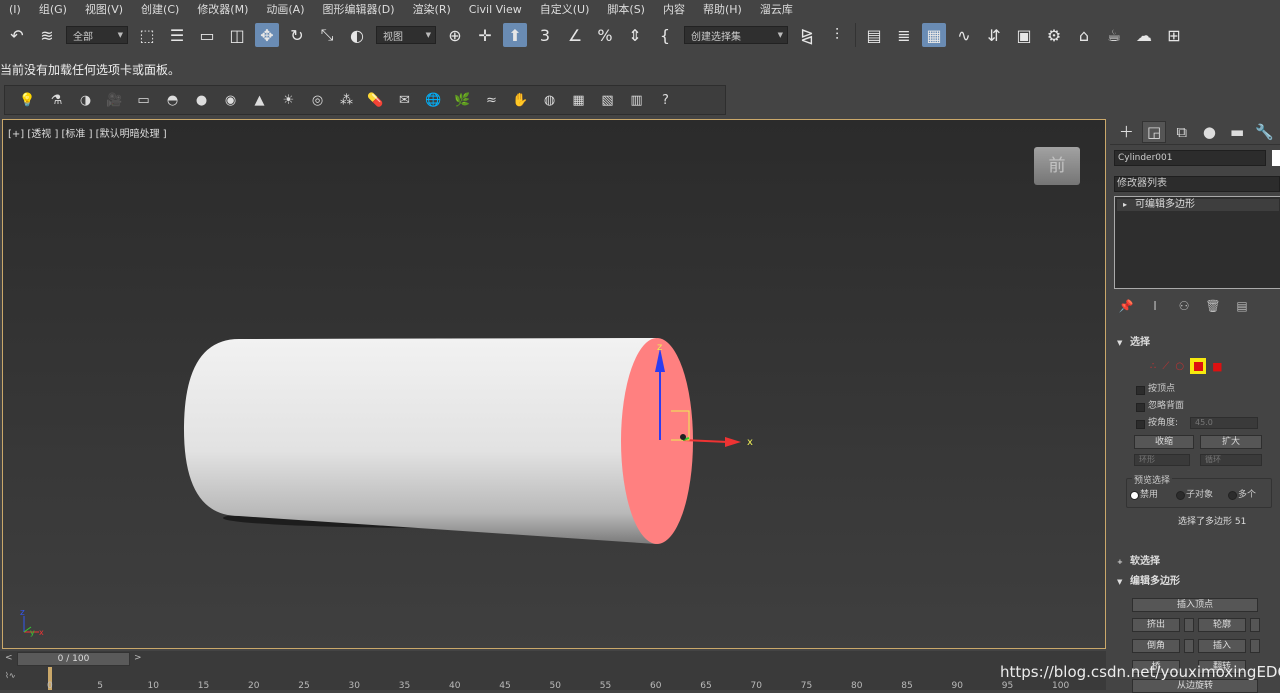  Describe the element at coordinates (231, 100) in the screenshot. I see `torus-icon: ◉` at that location.